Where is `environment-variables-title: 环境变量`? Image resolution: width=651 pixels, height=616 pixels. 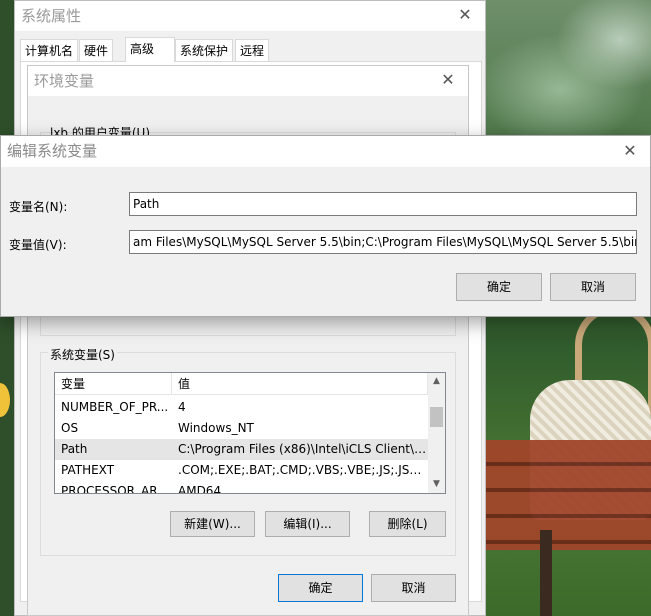
environment-variables-title: 环境变量 is located at coordinates (248, 81).